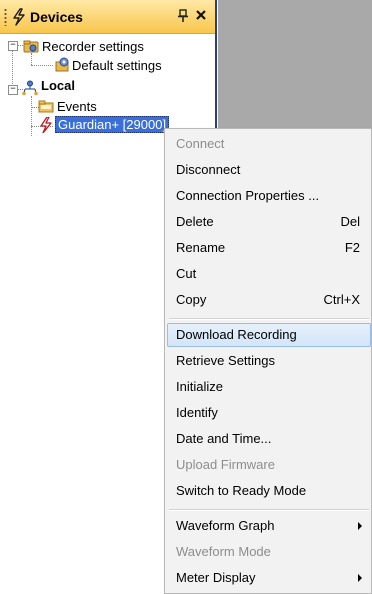  Describe the element at coordinates (56, 17) in the screenshot. I see `panel-title: Devices` at that location.